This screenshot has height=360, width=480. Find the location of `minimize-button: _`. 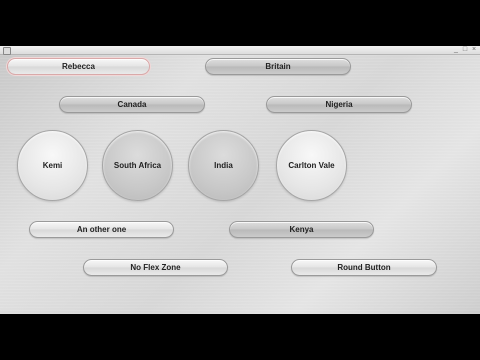

minimize-button: _ is located at coordinates (456, 50).